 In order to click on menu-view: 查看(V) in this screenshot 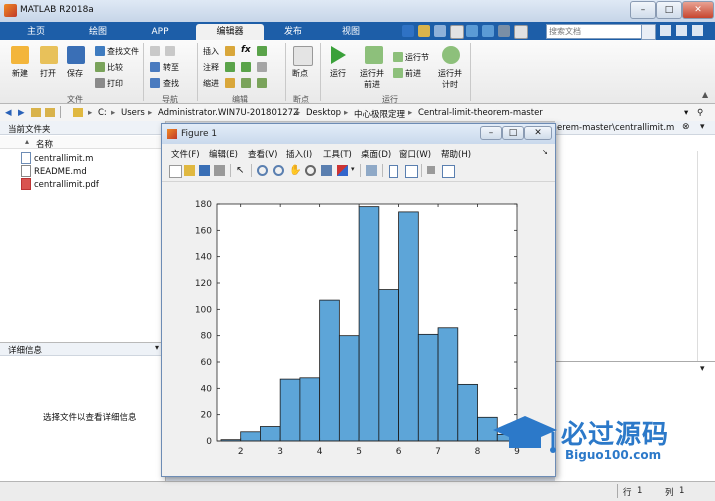, I will do `click(262, 154)`.